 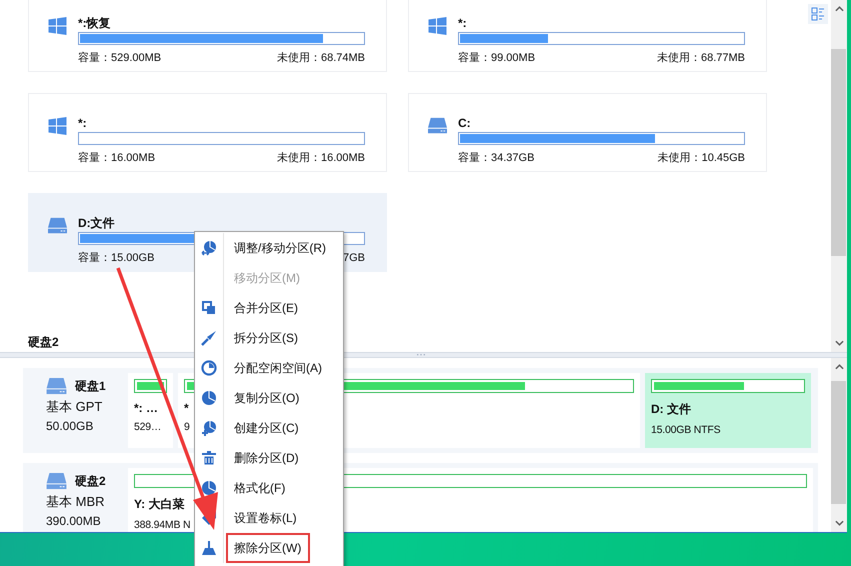 I want to click on section-label: 硬盘2, so click(x=43, y=342).